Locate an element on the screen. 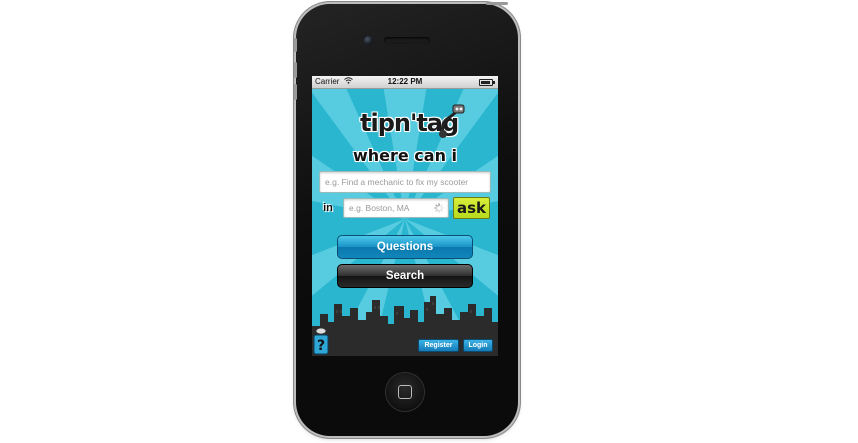  page-title: where can i is located at coordinates (405, 155).